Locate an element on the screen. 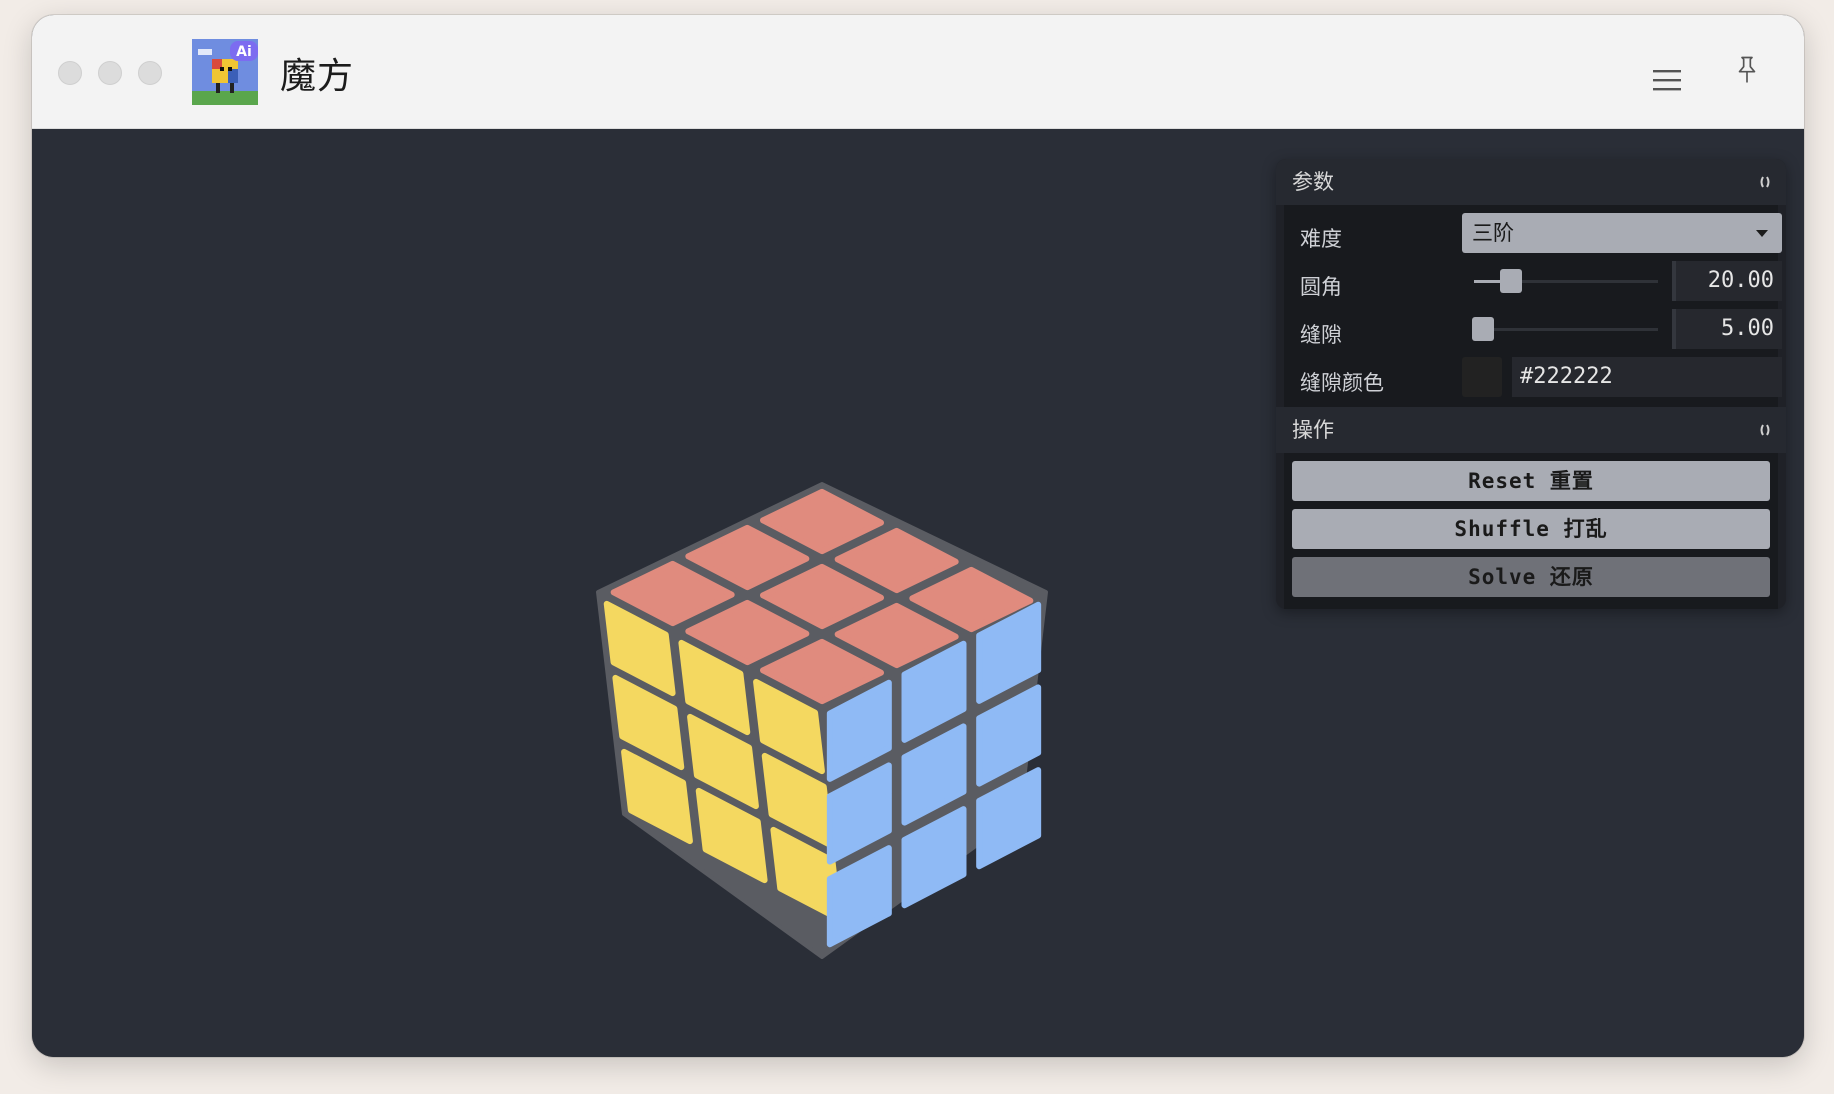  gap-color-row: 缝隙颜色 #222222 is located at coordinates (1533, 379).